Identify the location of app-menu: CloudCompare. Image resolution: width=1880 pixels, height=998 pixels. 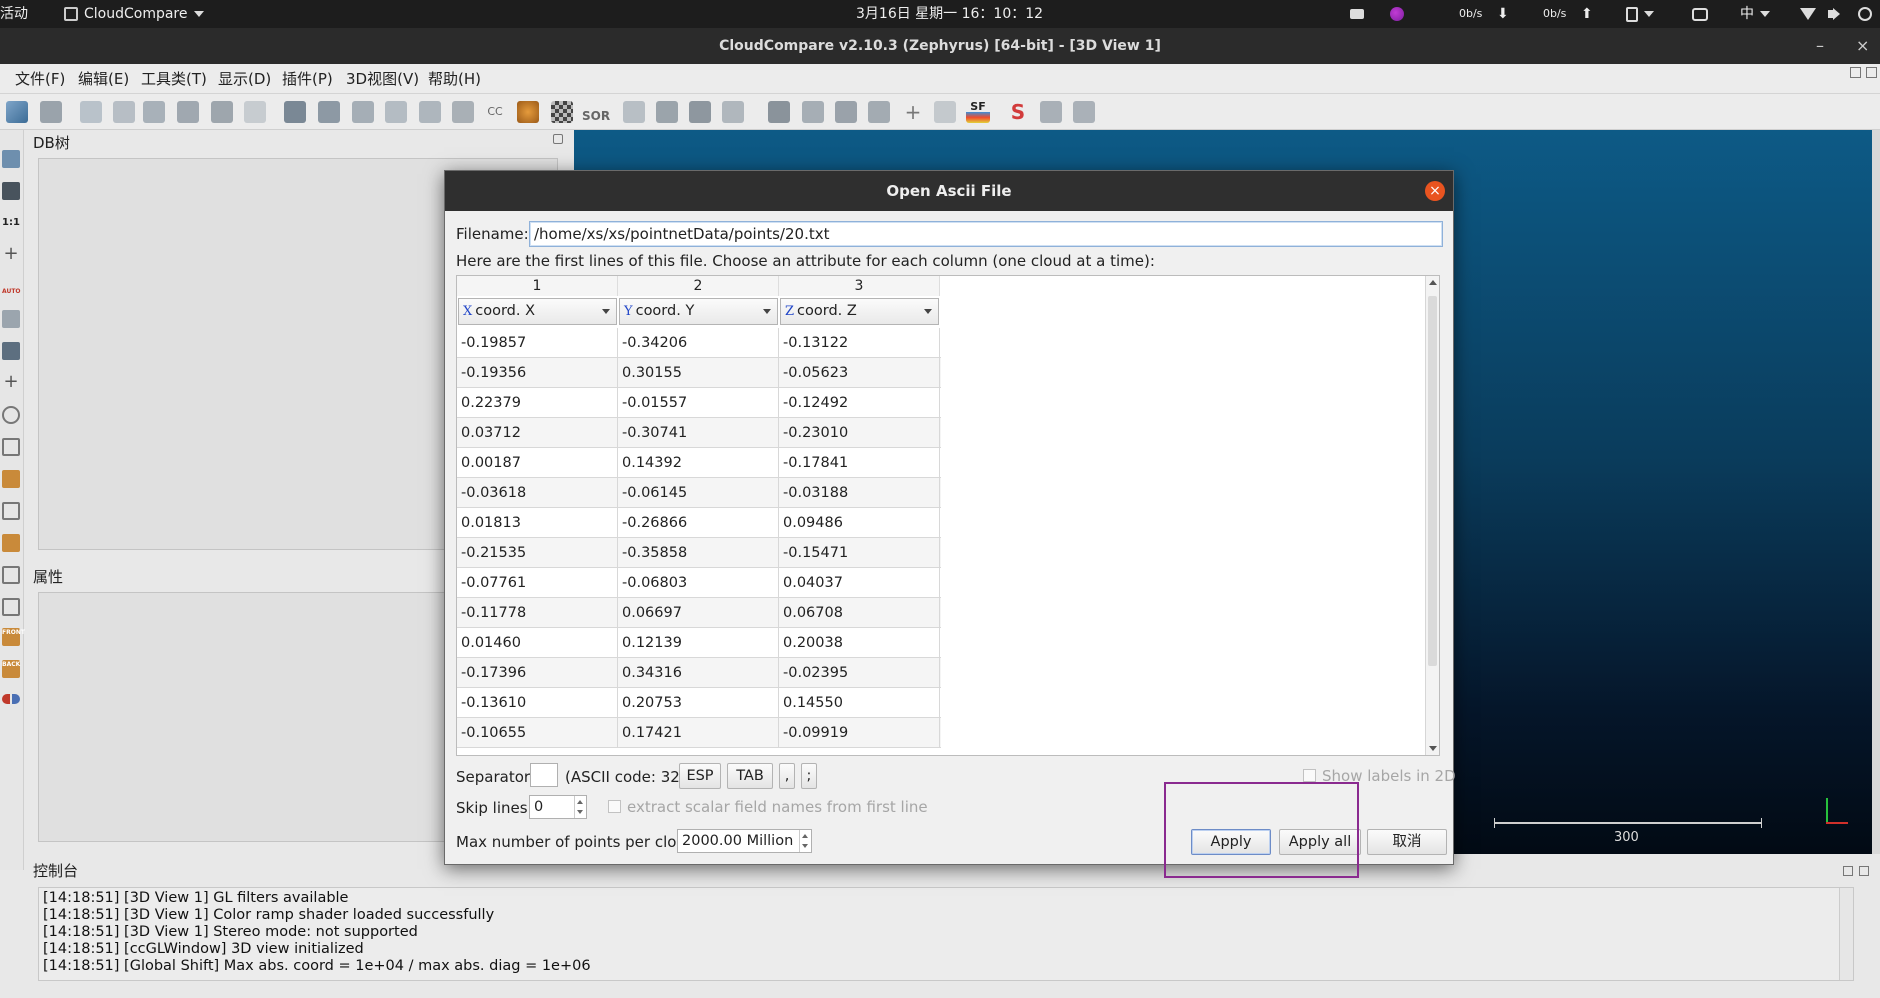
(134, 14).